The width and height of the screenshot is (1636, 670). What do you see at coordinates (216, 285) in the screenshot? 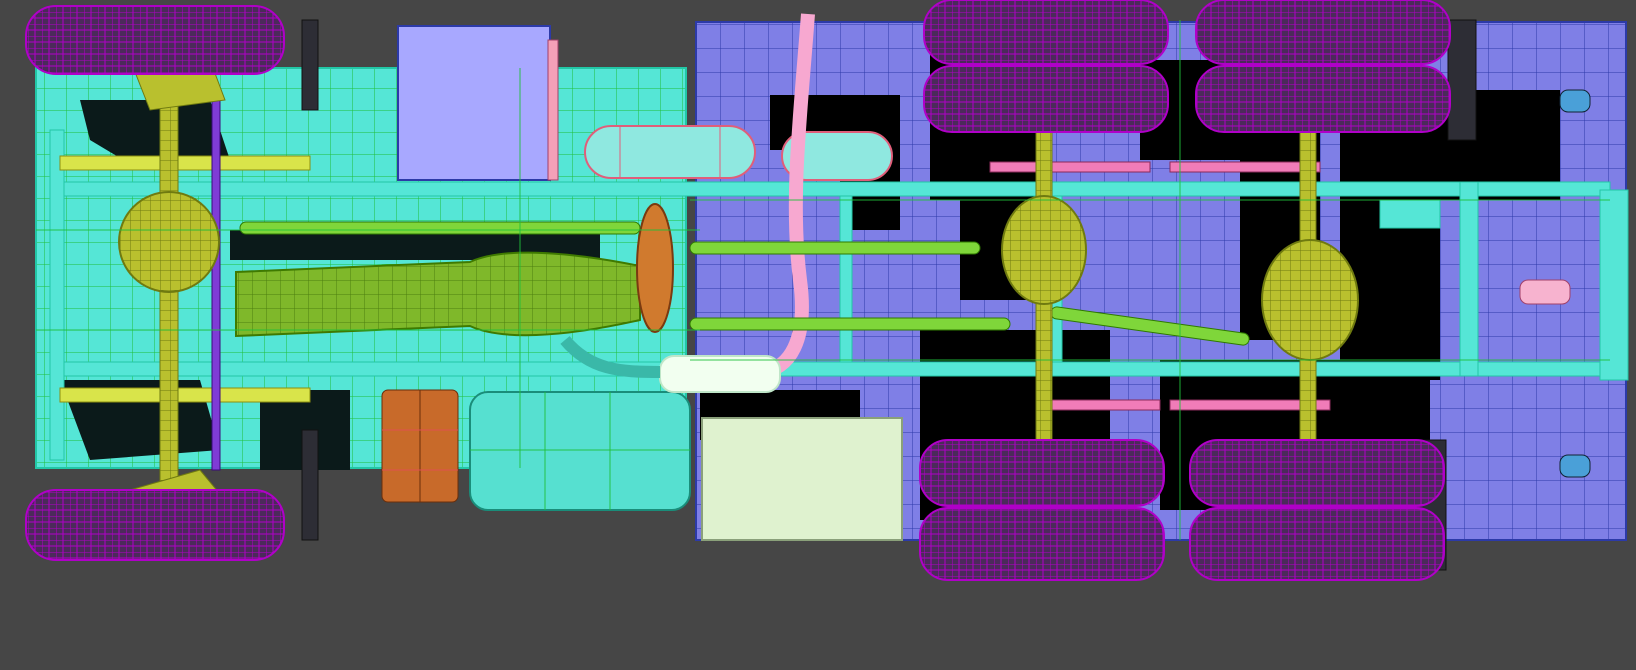
I see `steering-linkage` at bounding box center [216, 285].